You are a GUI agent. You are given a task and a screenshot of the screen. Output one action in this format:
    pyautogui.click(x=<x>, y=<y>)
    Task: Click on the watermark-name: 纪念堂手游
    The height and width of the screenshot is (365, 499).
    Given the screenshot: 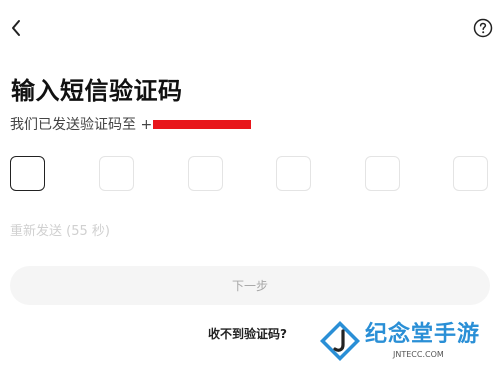 What is the action you would take?
    pyautogui.click(x=423, y=334)
    